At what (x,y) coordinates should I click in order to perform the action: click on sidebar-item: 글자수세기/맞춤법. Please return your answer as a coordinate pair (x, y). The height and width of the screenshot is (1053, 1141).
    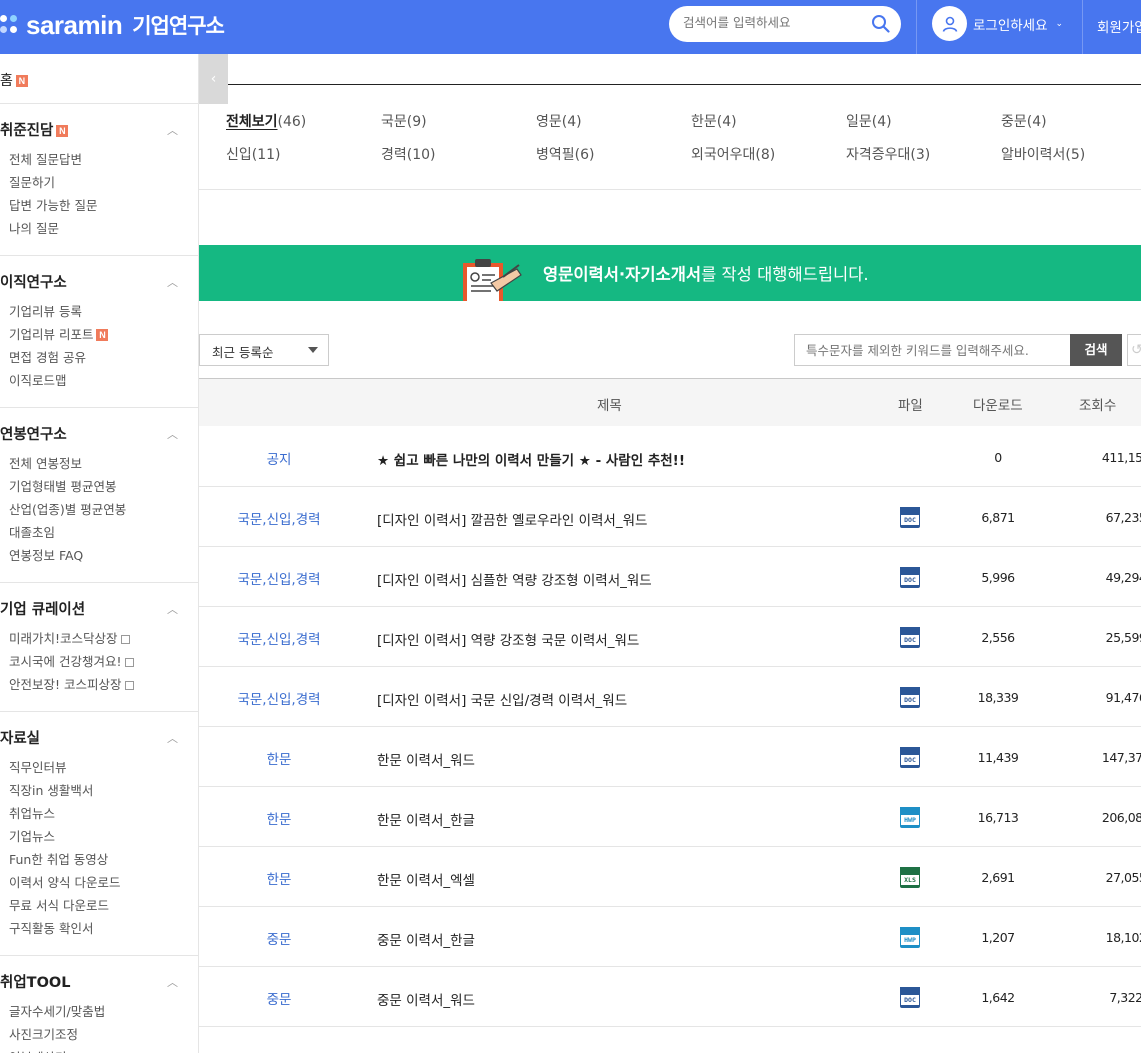
    Looking at the image, I should click on (99, 1011).